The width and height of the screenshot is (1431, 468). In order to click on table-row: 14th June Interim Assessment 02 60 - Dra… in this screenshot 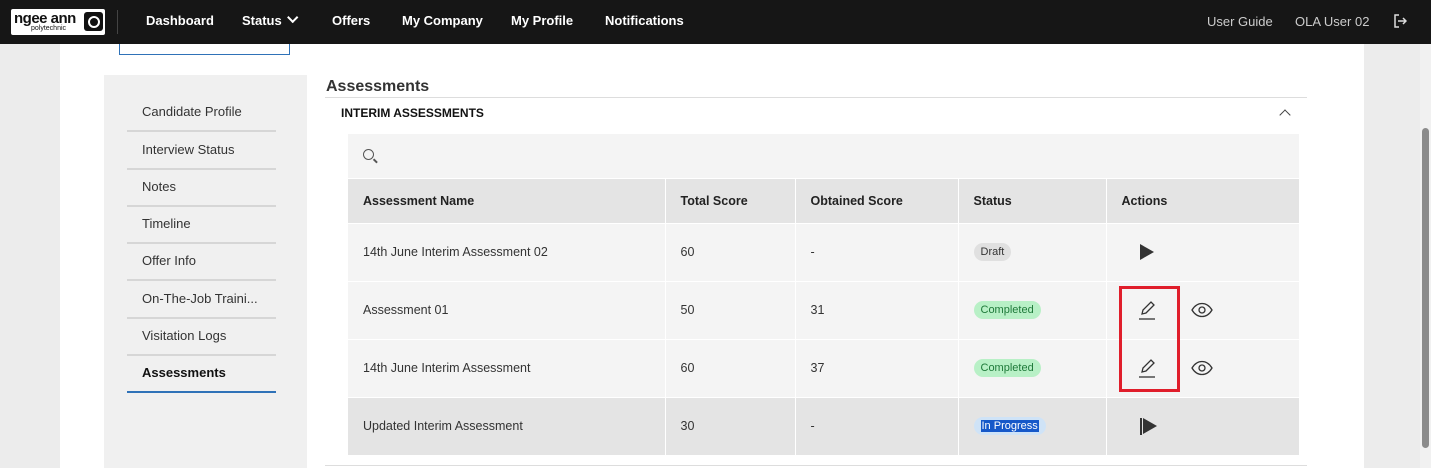, I will do `click(823, 251)`.